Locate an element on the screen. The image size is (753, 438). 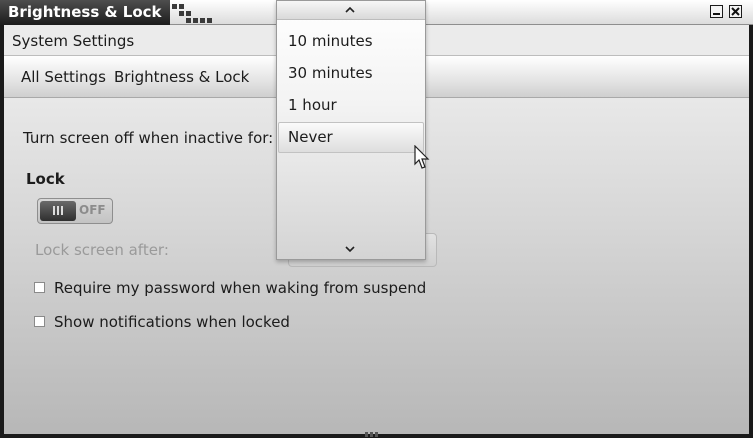
window-title: Brightness & Lock is located at coordinates (85, 12).